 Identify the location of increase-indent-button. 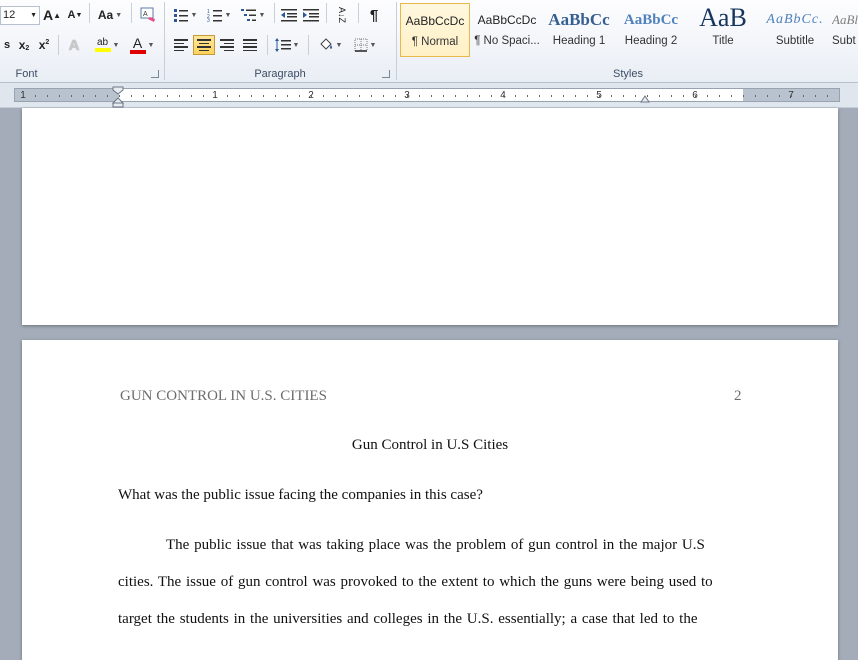
(311, 15).